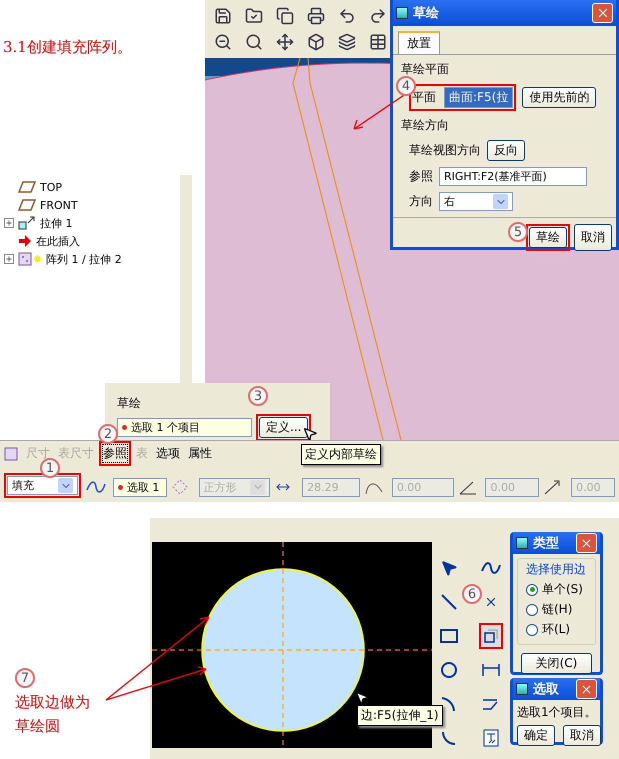 The height and width of the screenshot is (759, 619). I want to click on extrude-icon, so click(27, 223).